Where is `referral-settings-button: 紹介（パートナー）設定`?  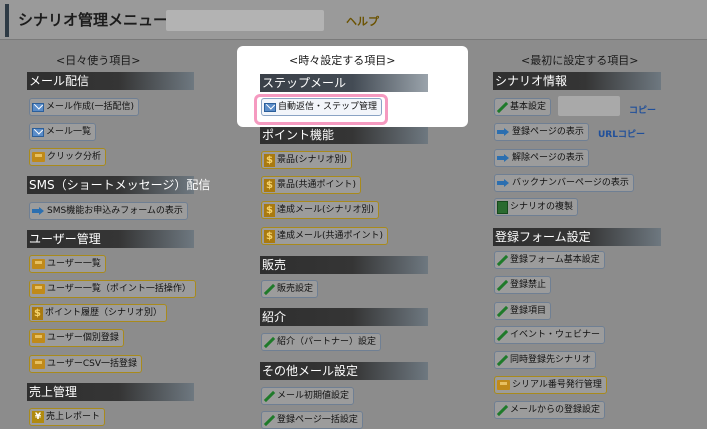
referral-settings-button: 紹介（パートナー）設定 is located at coordinates (321, 342).